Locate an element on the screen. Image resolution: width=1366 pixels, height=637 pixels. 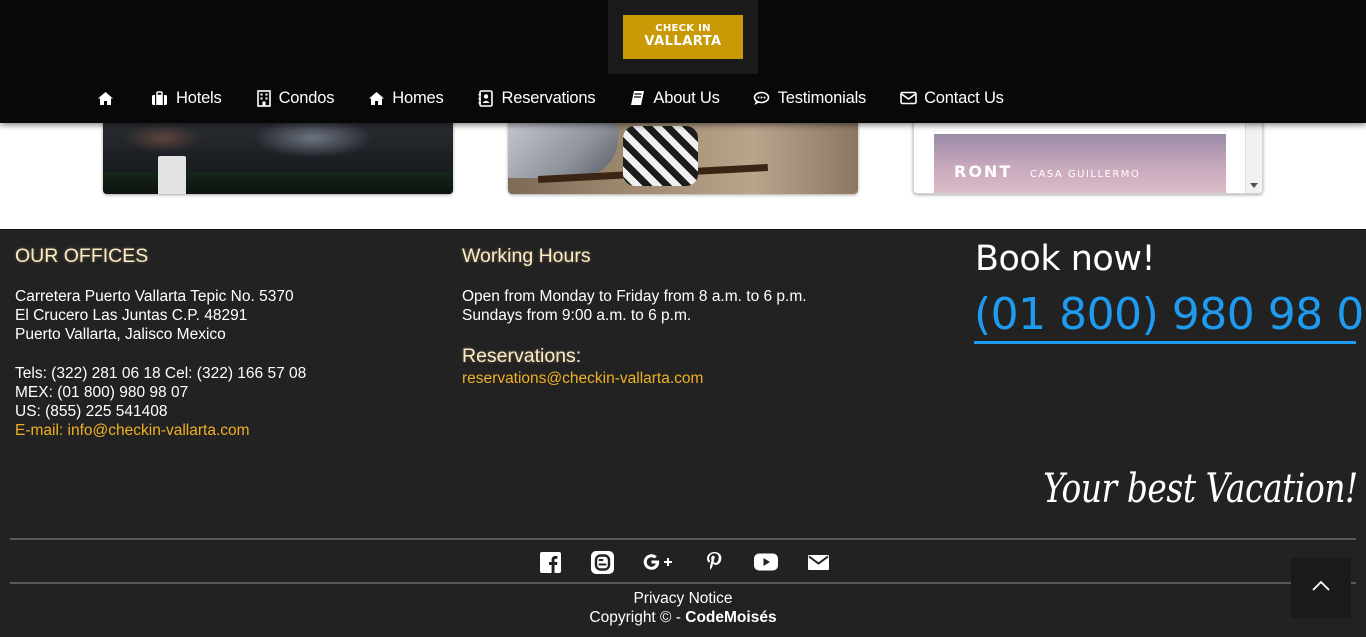
email-line: E-mail: info@checkin-vallarta.com is located at coordinates (160, 430).